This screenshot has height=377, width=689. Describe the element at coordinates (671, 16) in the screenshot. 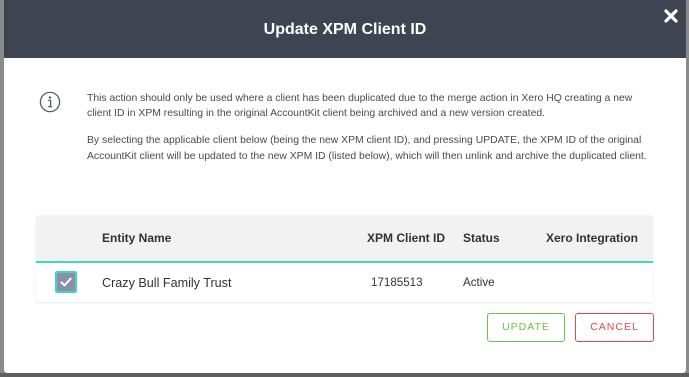

I see `close-icon` at that location.